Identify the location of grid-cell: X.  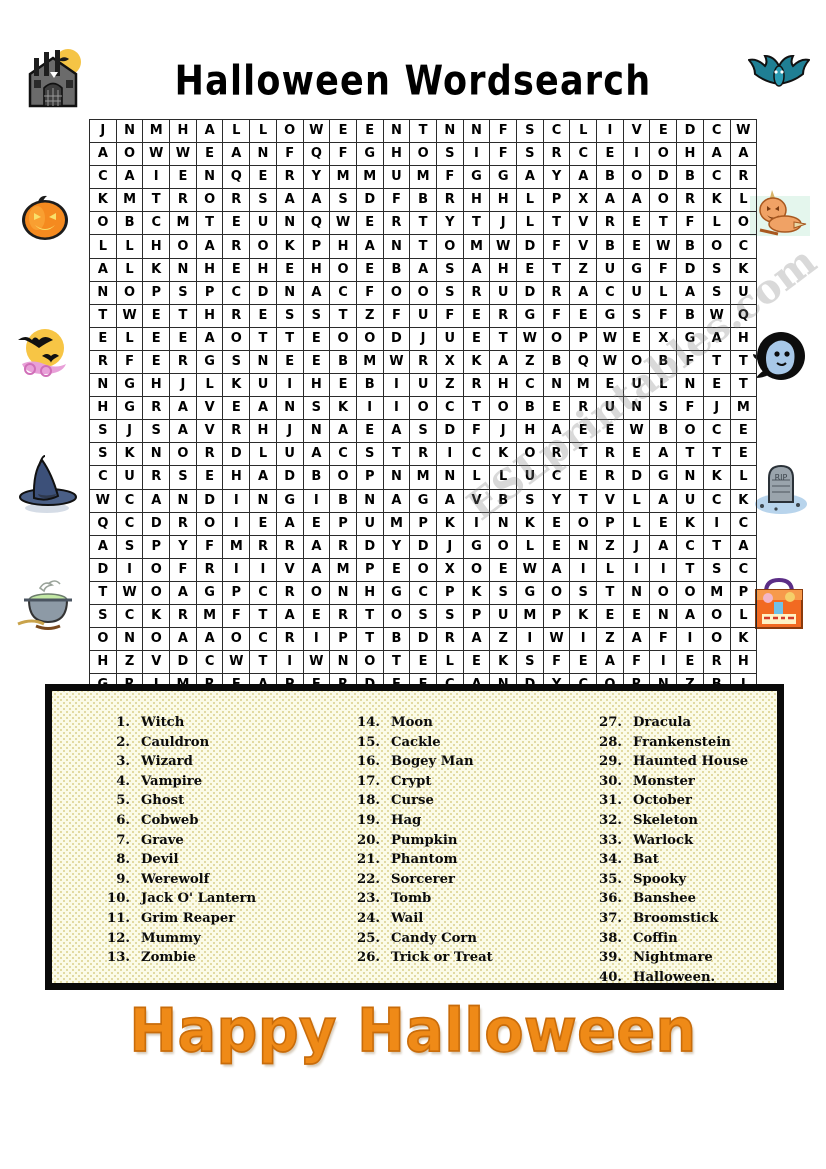
(449, 569).